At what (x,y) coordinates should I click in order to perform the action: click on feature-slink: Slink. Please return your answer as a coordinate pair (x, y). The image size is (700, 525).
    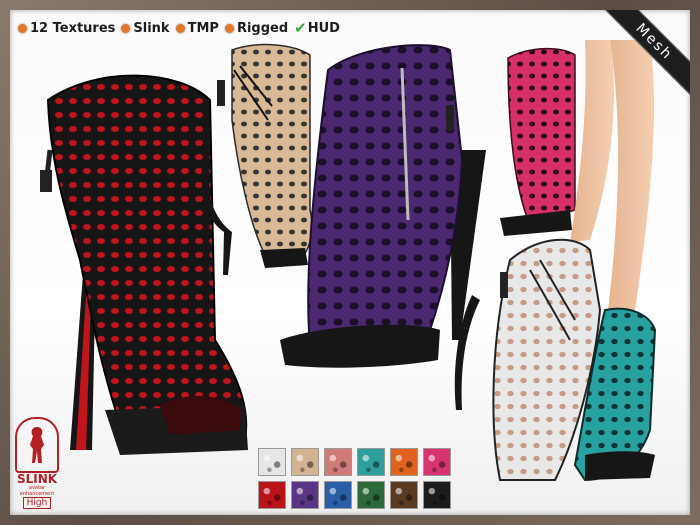
    Looking at the image, I should click on (145, 28).